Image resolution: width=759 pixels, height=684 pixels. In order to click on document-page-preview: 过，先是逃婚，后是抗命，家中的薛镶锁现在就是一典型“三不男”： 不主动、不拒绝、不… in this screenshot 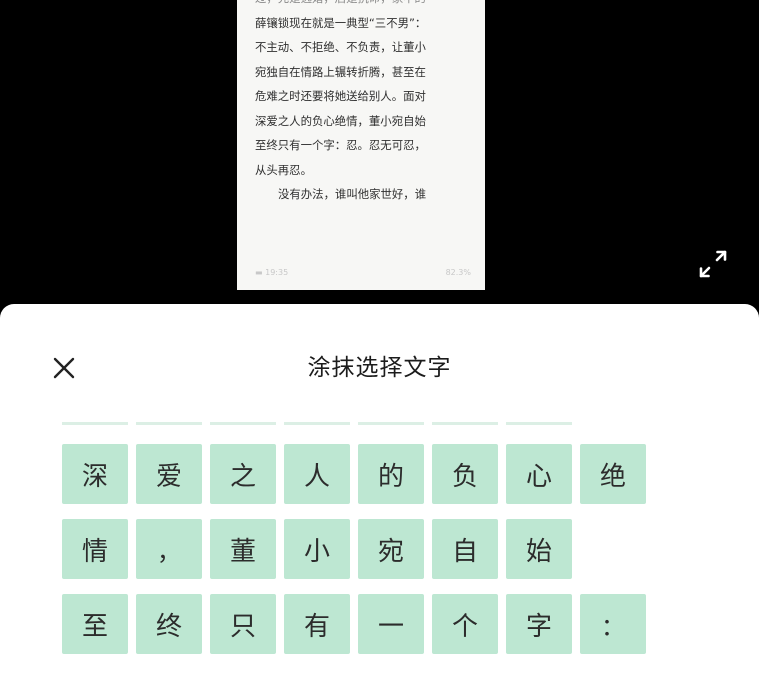, I will do `click(361, 145)`.